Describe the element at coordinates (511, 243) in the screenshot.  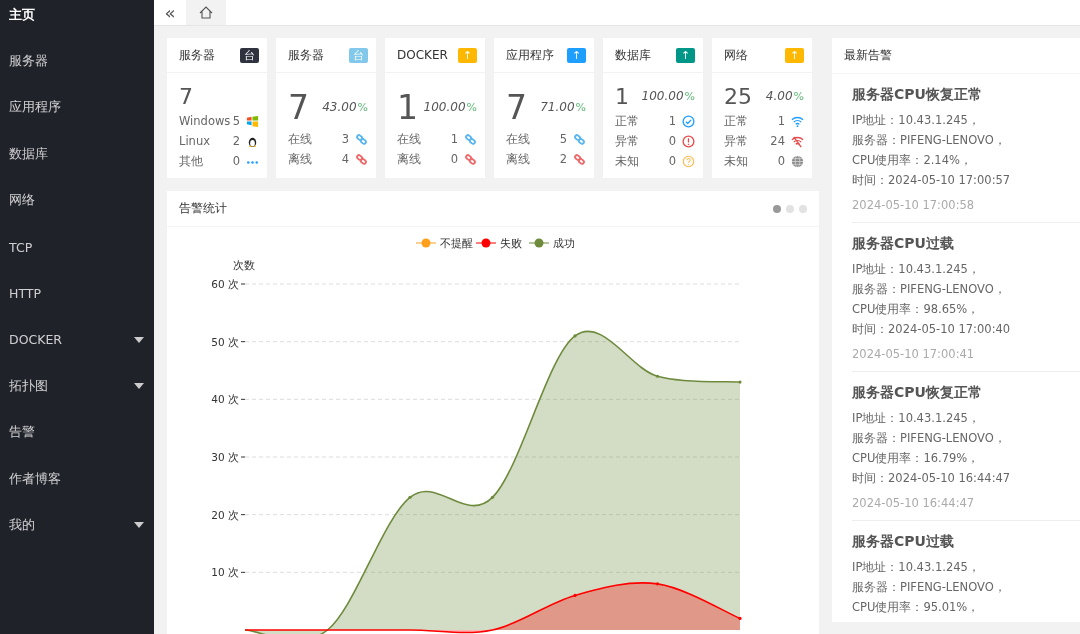
I see `legend-label: 失败` at that location.